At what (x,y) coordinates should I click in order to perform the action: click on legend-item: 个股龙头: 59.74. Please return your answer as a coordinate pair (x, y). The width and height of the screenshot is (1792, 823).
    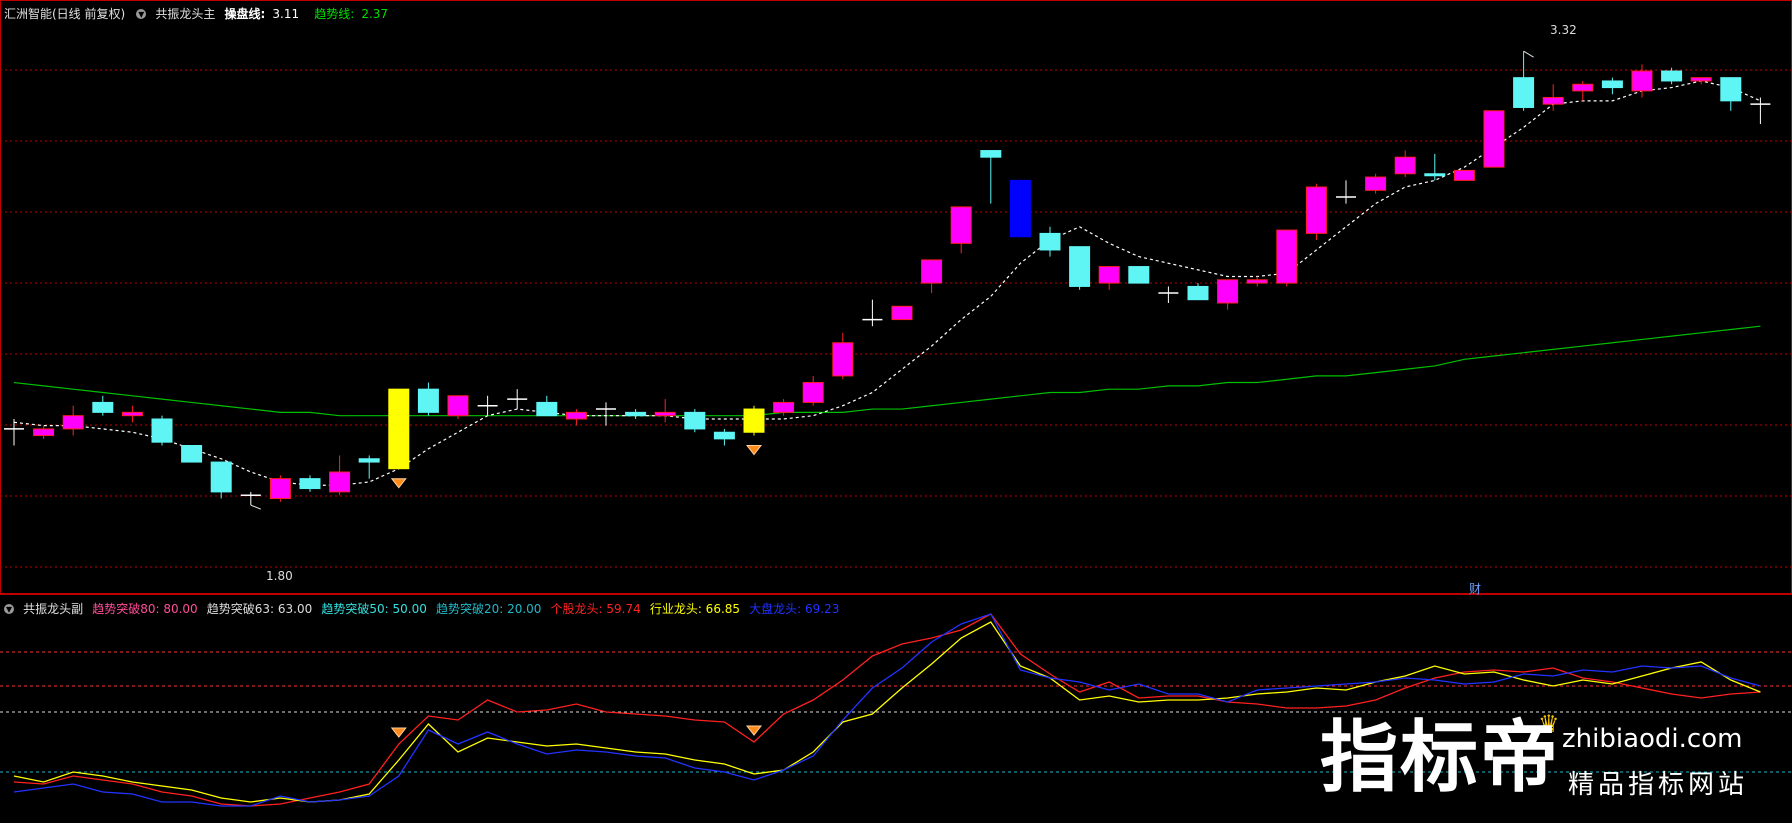
    Looking at the image, I should click on (595, 609).